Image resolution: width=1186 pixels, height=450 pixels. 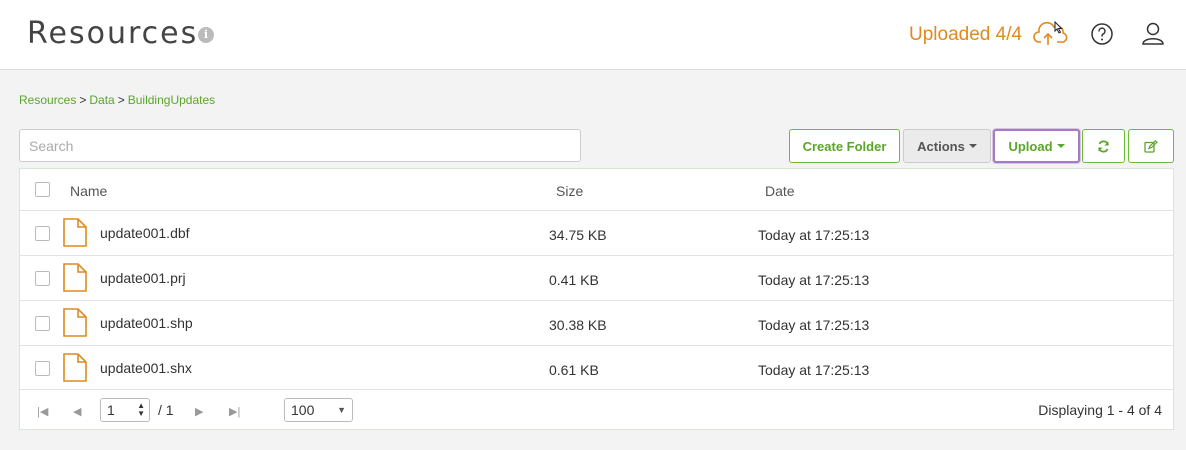 I want to click on file-name: update001.shp, so click(x=146, y=323).